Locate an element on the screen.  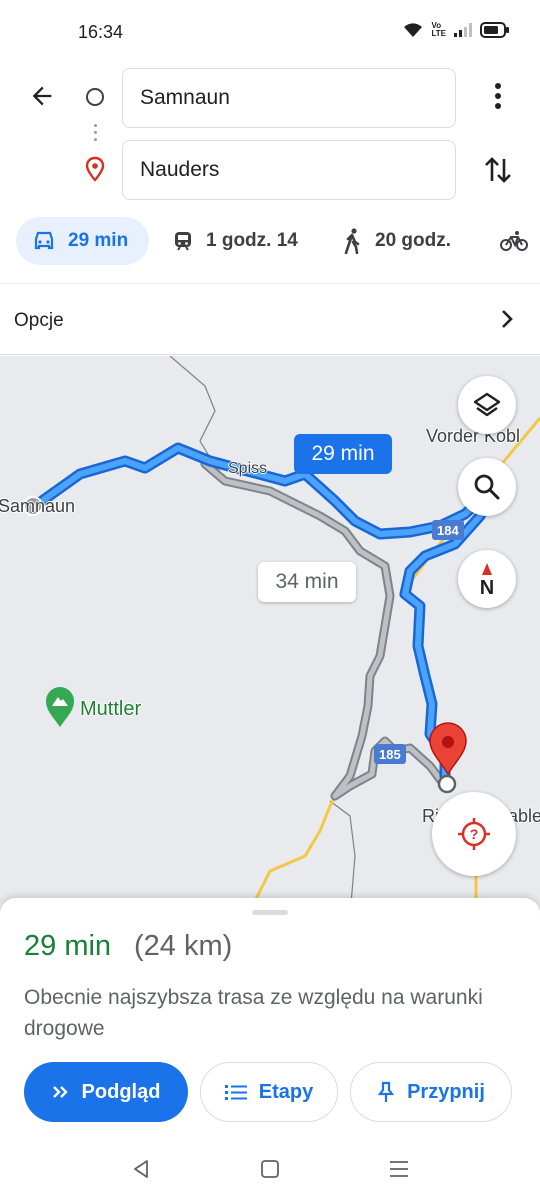
destination-pin-icon is located at coordinates (95, 169).